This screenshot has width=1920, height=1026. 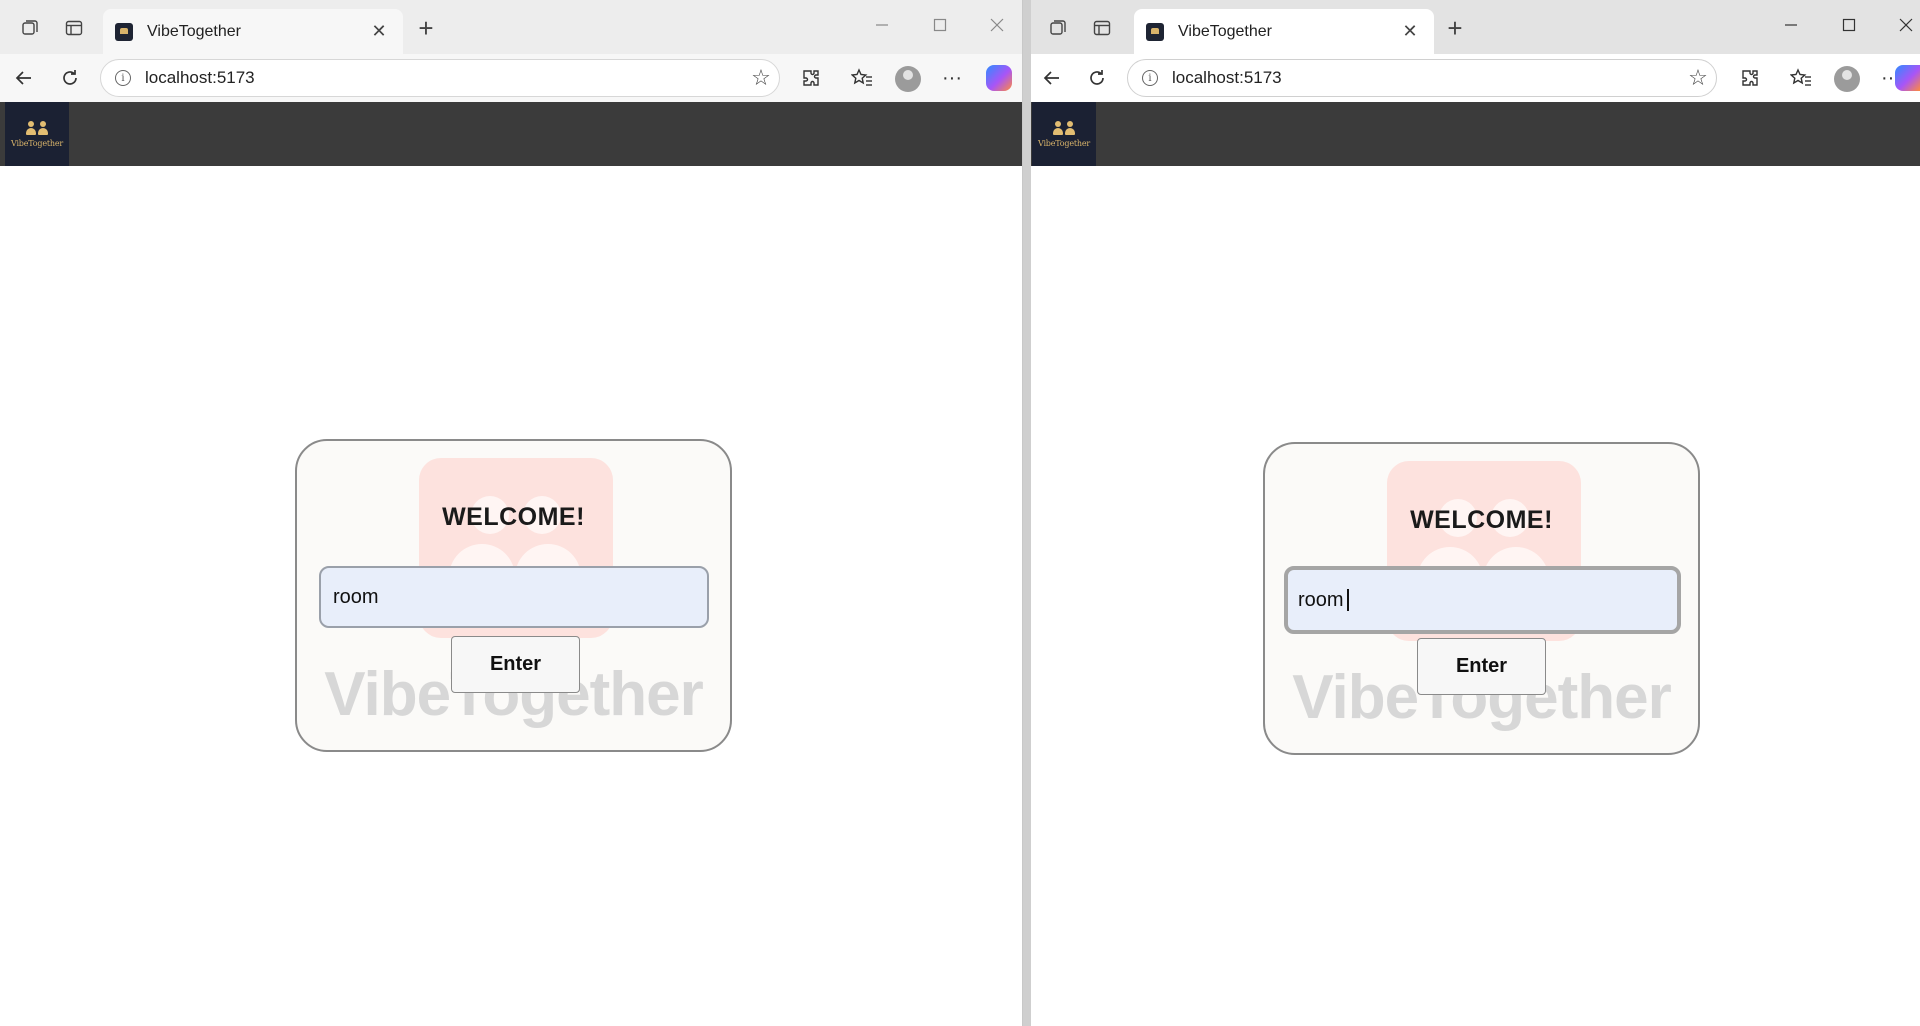 I want to click on more-icon: ···, so click(x=952, y=78).